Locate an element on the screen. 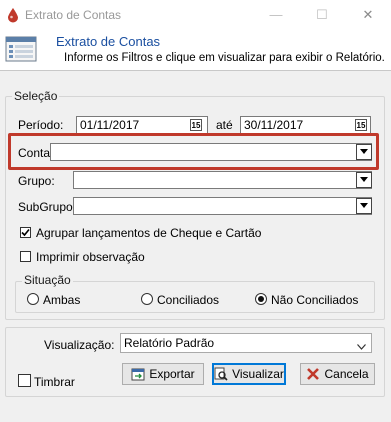 The image size is (391, 422). report-form-icon is located at coordinates (21, 49).